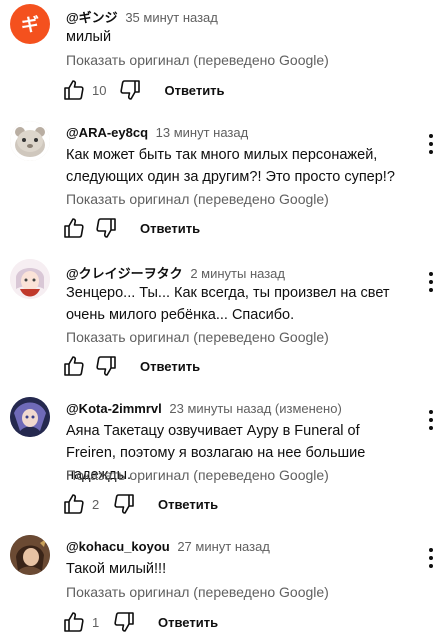 Image resolution: width=448 pixels, height=643 pixels. What do you see at coordinates (140, 622) in the screenshot?
I see `comment-actions: 1 Ответить` at bounding box center [140, 622].